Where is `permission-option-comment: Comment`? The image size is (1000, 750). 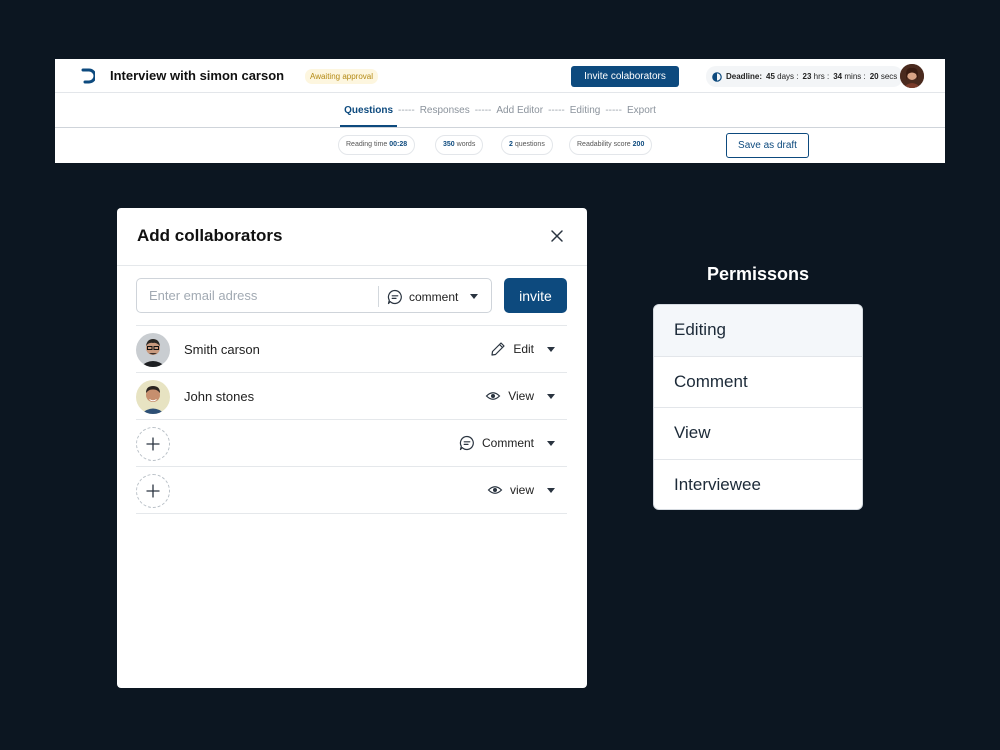
permission-option-comment: Comment is located at coordinates (758, 382).